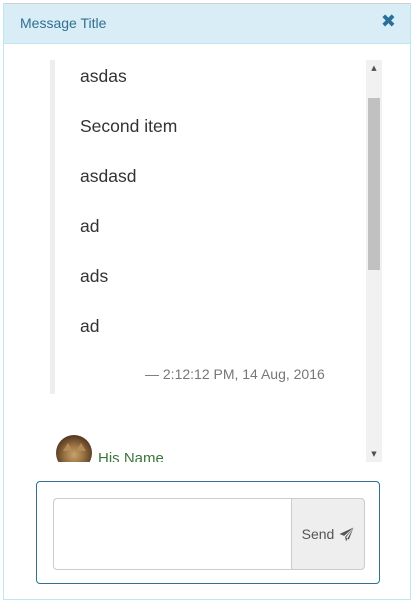 The width and height of the screenshot is (414, 602). What do you see at coordinates (74, 448) in the screenshot?
I see `avatar` at bounding box center [74, 448].